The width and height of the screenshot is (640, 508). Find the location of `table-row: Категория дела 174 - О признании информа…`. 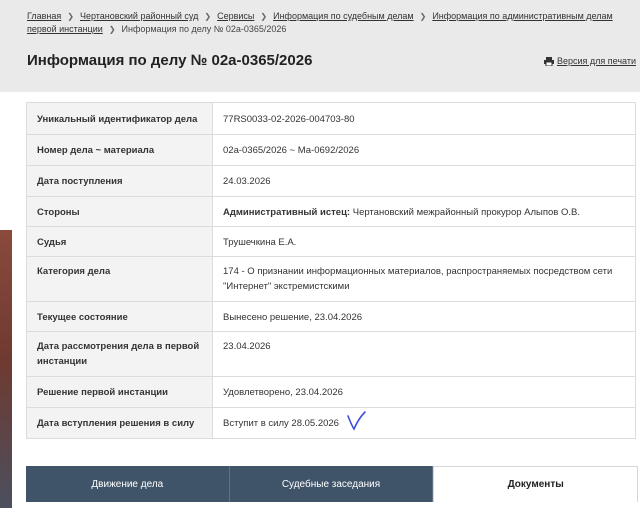

table-row: Категория дела 174 - О признании информа… is located at coordinates (331, 279).